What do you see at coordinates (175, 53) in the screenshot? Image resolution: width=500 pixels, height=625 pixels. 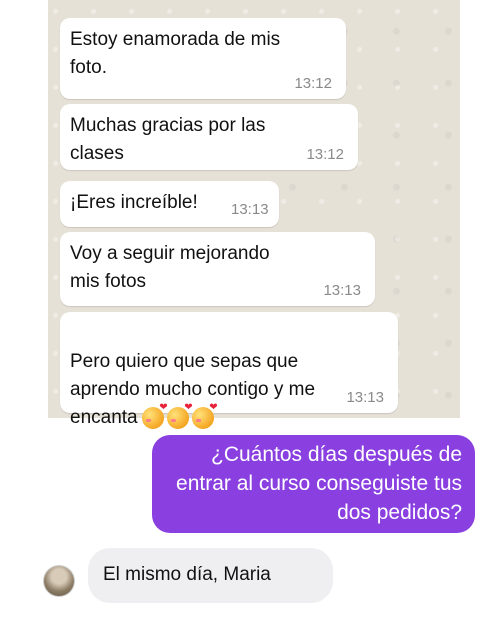 I see `message-text: Estoy enamorada de mis foto.` at bounding box center [175, 53].